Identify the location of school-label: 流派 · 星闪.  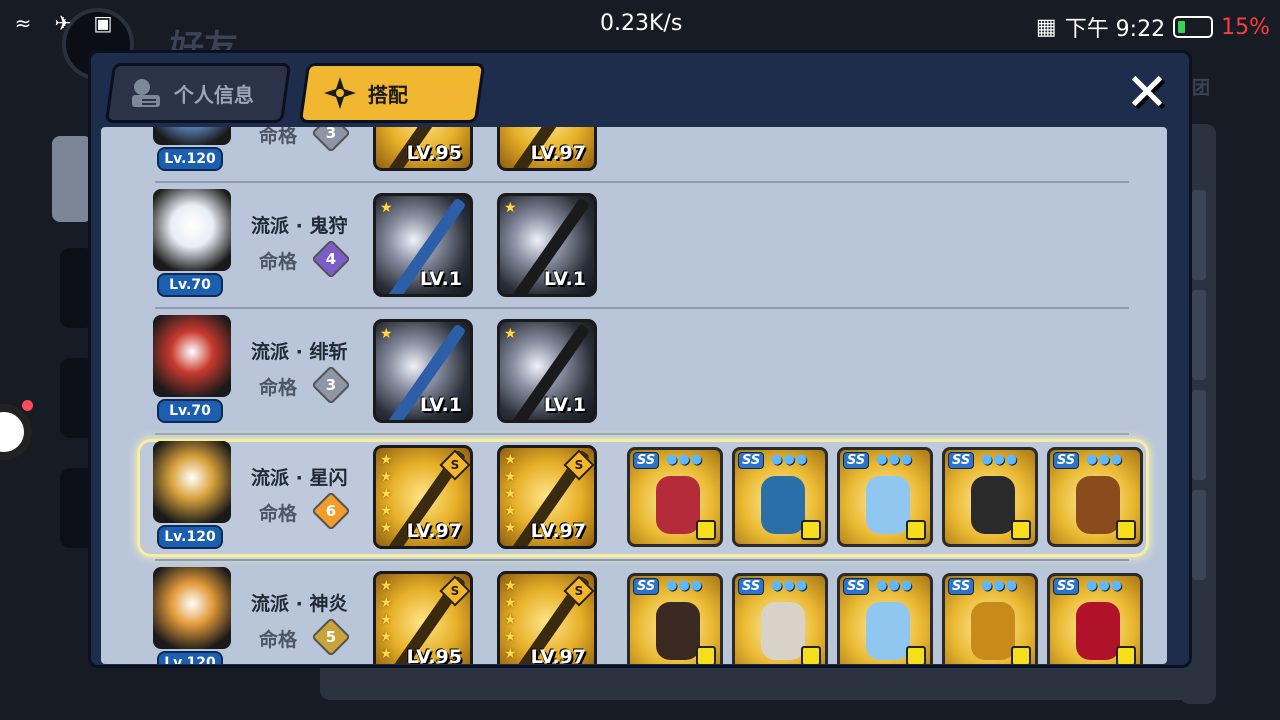
(299, 478).